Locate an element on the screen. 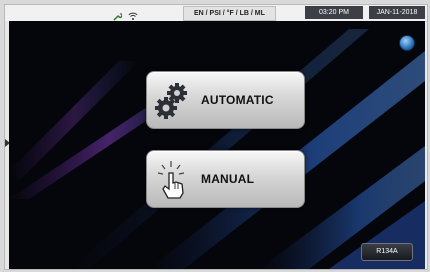 Image resolution: width=430 pixels, height=272 pixels. settings-icon is located at coordinates (407, 43).